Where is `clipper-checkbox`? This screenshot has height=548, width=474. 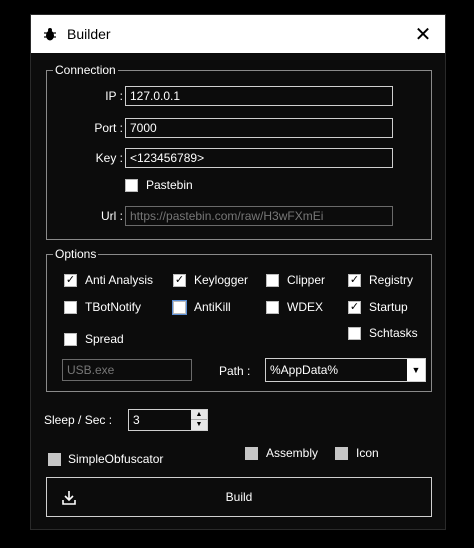 clipper-checkbox is located at coordinates (272, 280).